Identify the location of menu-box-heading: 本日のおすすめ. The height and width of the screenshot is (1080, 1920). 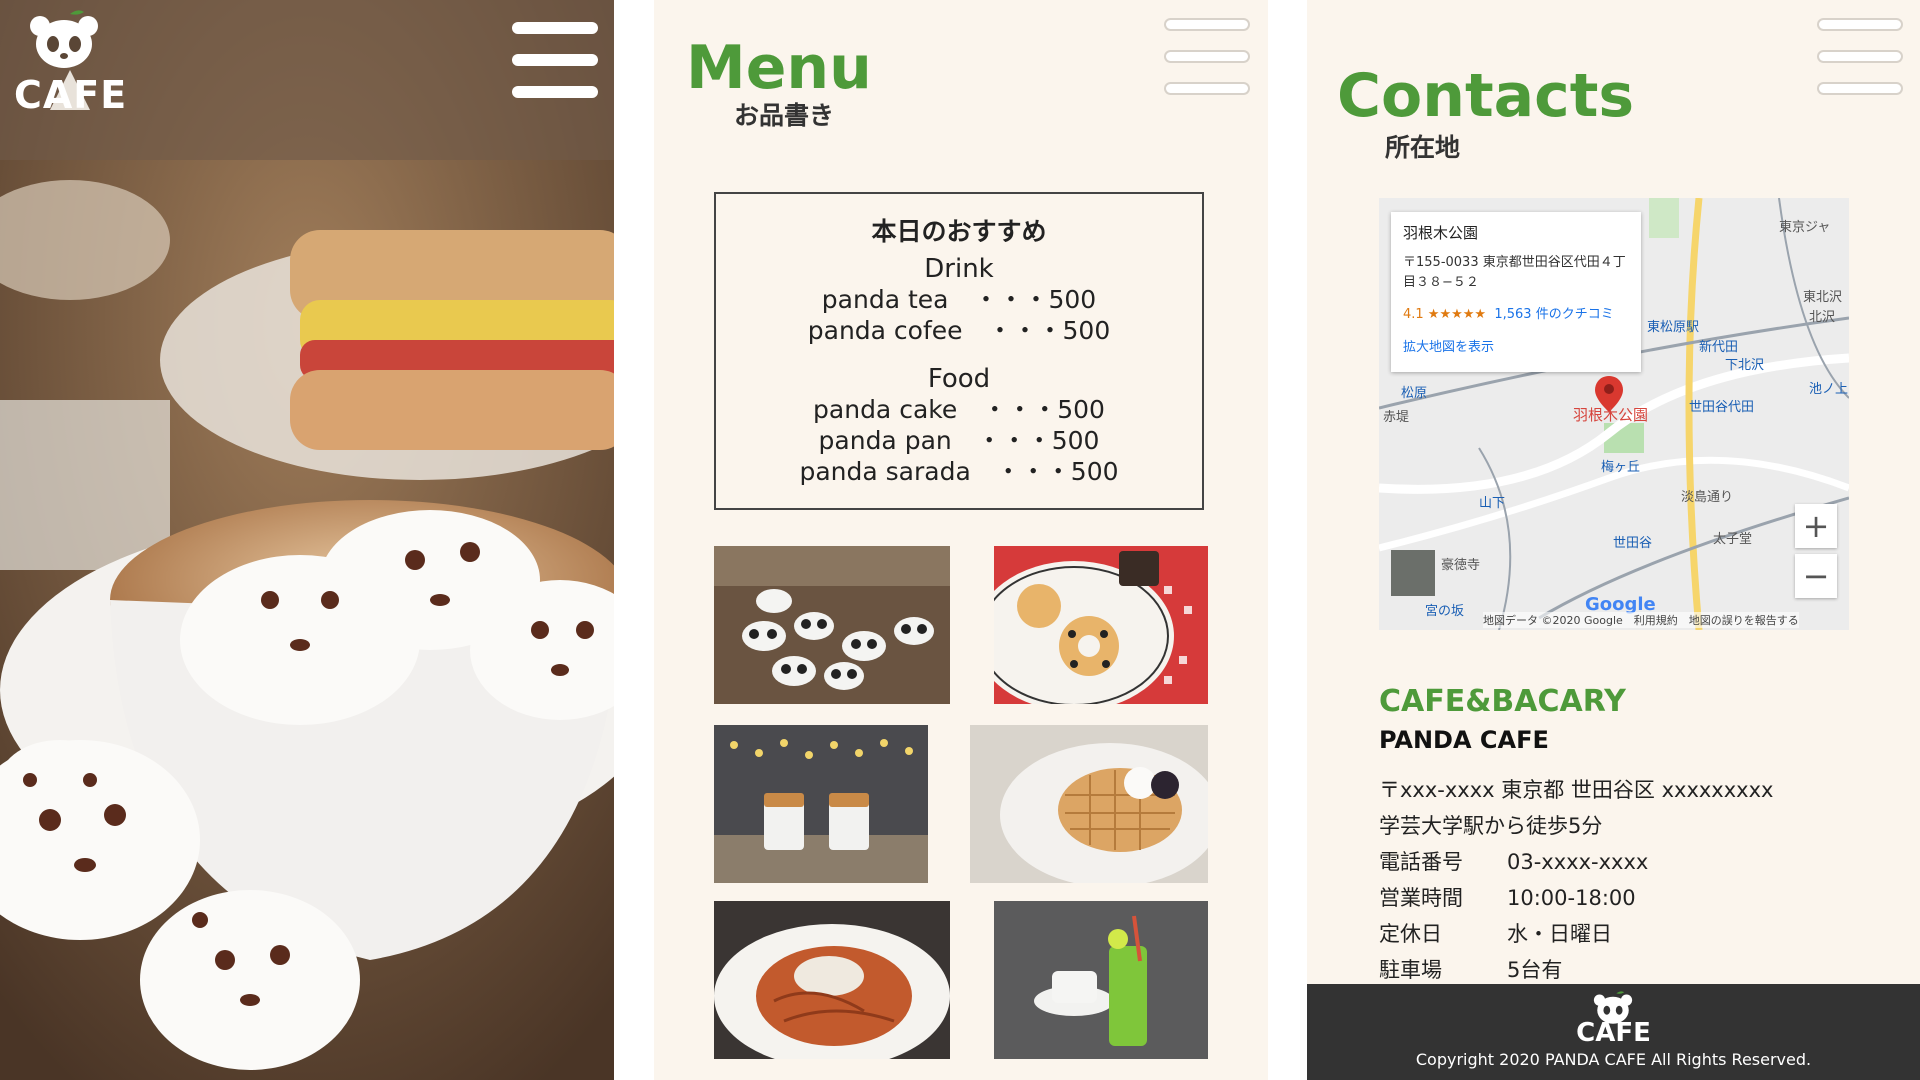
(959, 231).